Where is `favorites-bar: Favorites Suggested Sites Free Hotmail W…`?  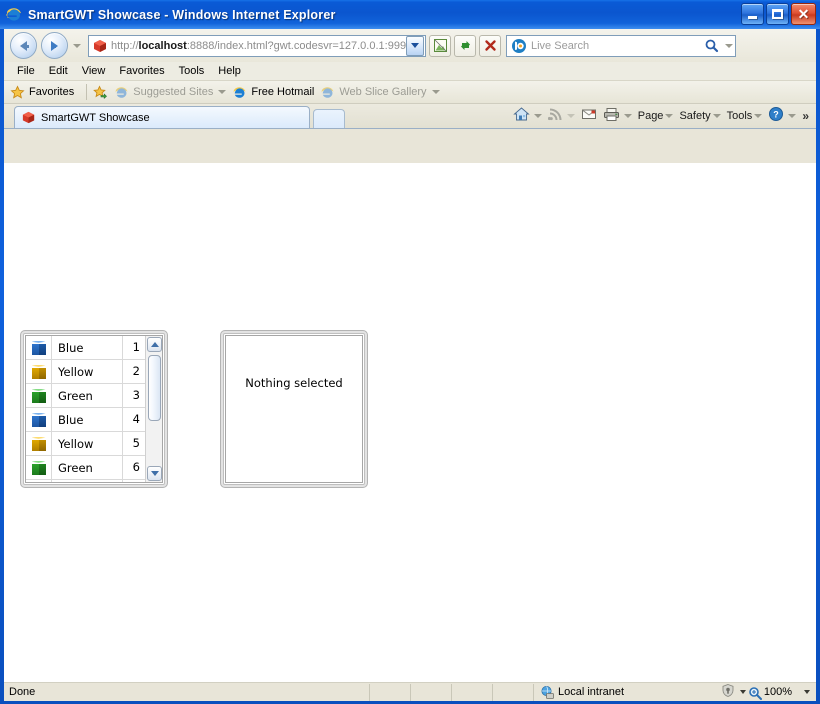
favorites-bar: Favorites Suggested Sites Free Hotmail W… is located at coordinates (410, 92).